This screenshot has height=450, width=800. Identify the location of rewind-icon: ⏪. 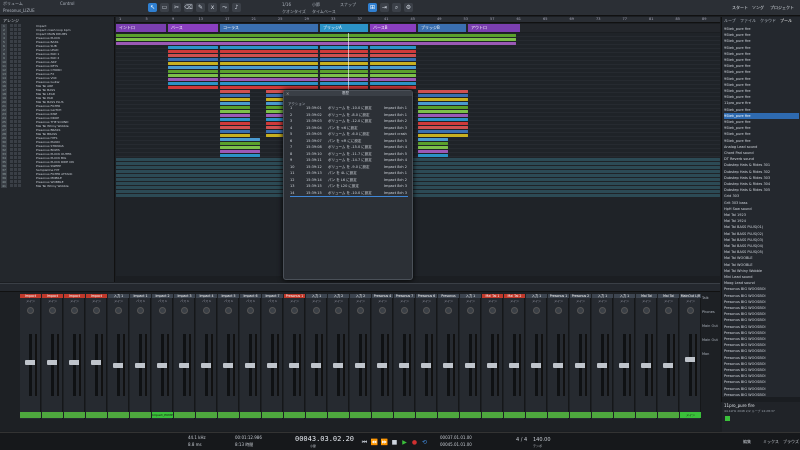
(374, 442).